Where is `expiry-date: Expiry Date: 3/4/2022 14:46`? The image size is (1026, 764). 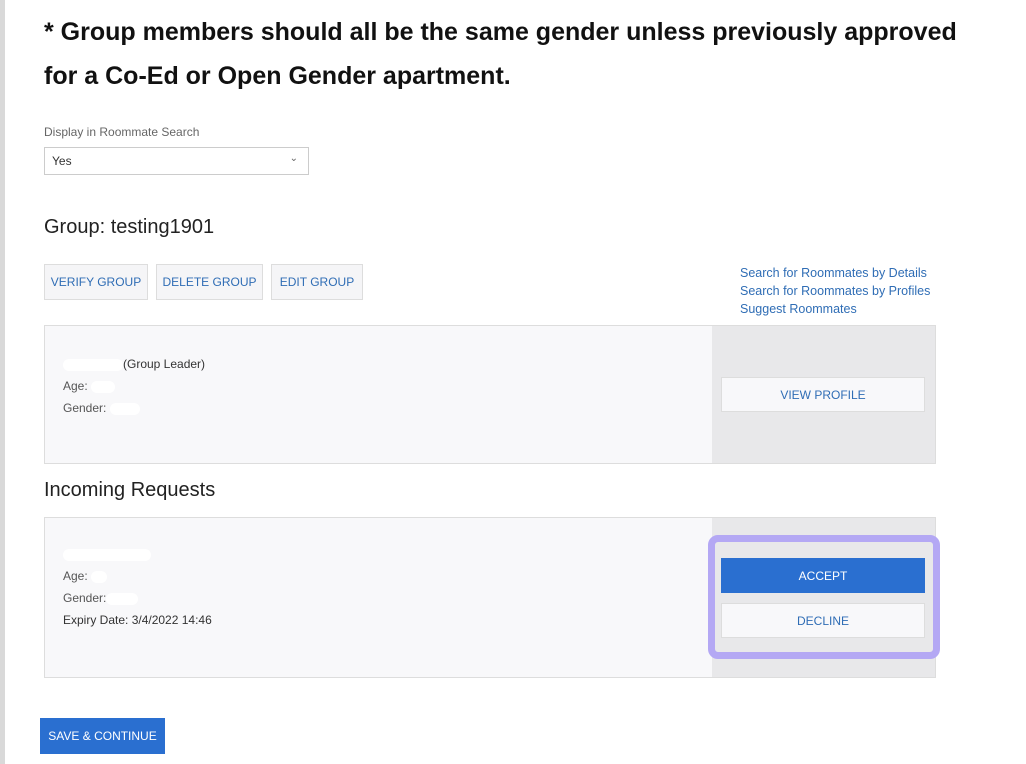 expiry-date: Expiry Date: 3/4/2022 14:46 is located at coordinates (137, 620).